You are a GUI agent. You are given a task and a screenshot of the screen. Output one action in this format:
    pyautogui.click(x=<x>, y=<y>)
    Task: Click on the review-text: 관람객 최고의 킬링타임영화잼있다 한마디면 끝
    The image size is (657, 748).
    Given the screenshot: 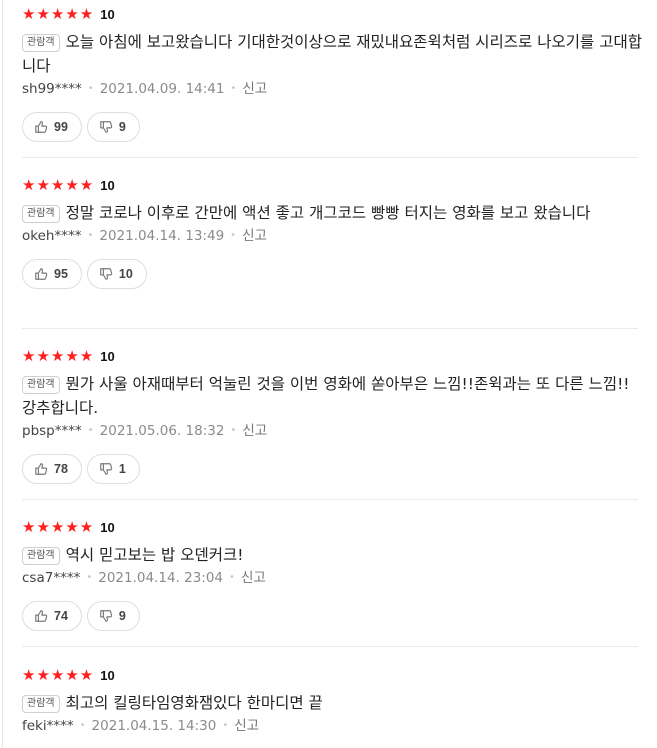 What is the action you would take?
    pyautogui.click(x=332, y=703)
    